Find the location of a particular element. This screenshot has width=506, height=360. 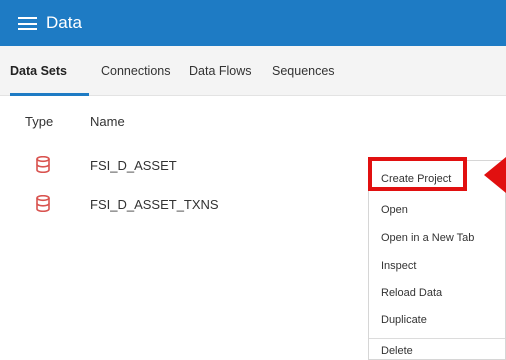

menu-divider is located at coordinates (437, 338).